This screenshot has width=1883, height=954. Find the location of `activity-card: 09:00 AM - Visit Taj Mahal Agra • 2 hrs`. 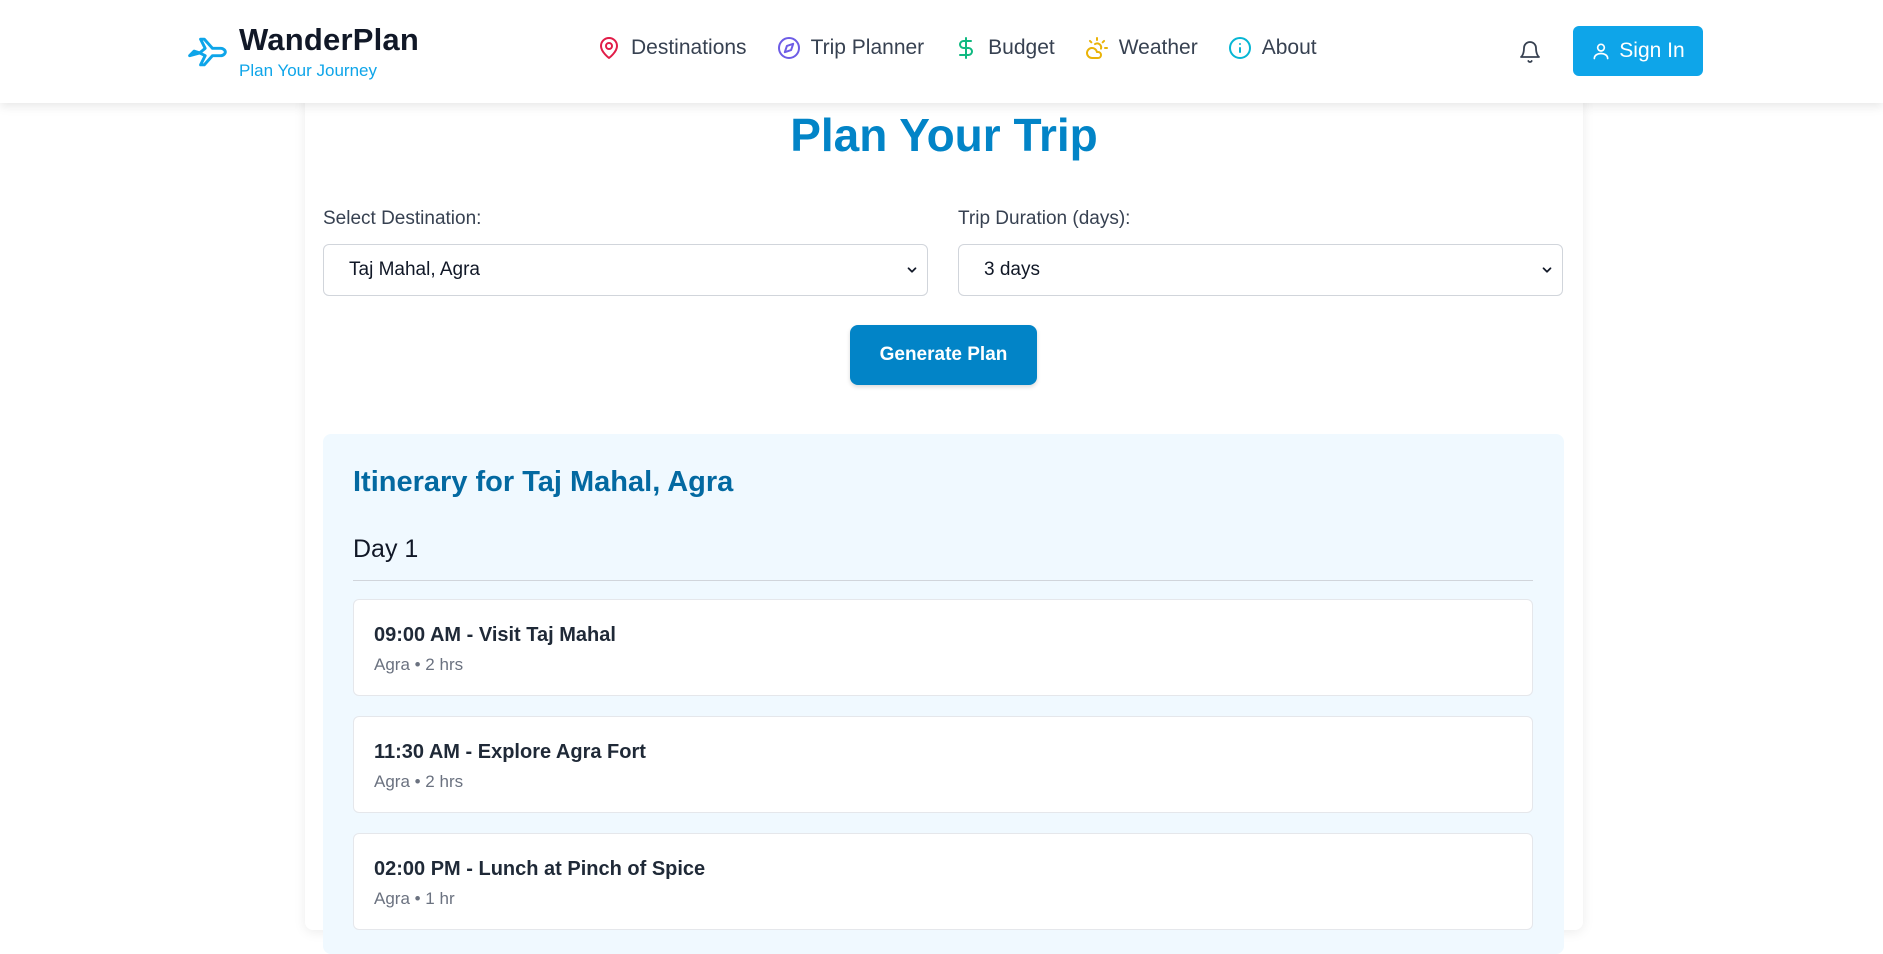

activity-card: 09:00 AM - Visit Taj Mahal Agra • 2 hrs is located at coordinates (943, 647).